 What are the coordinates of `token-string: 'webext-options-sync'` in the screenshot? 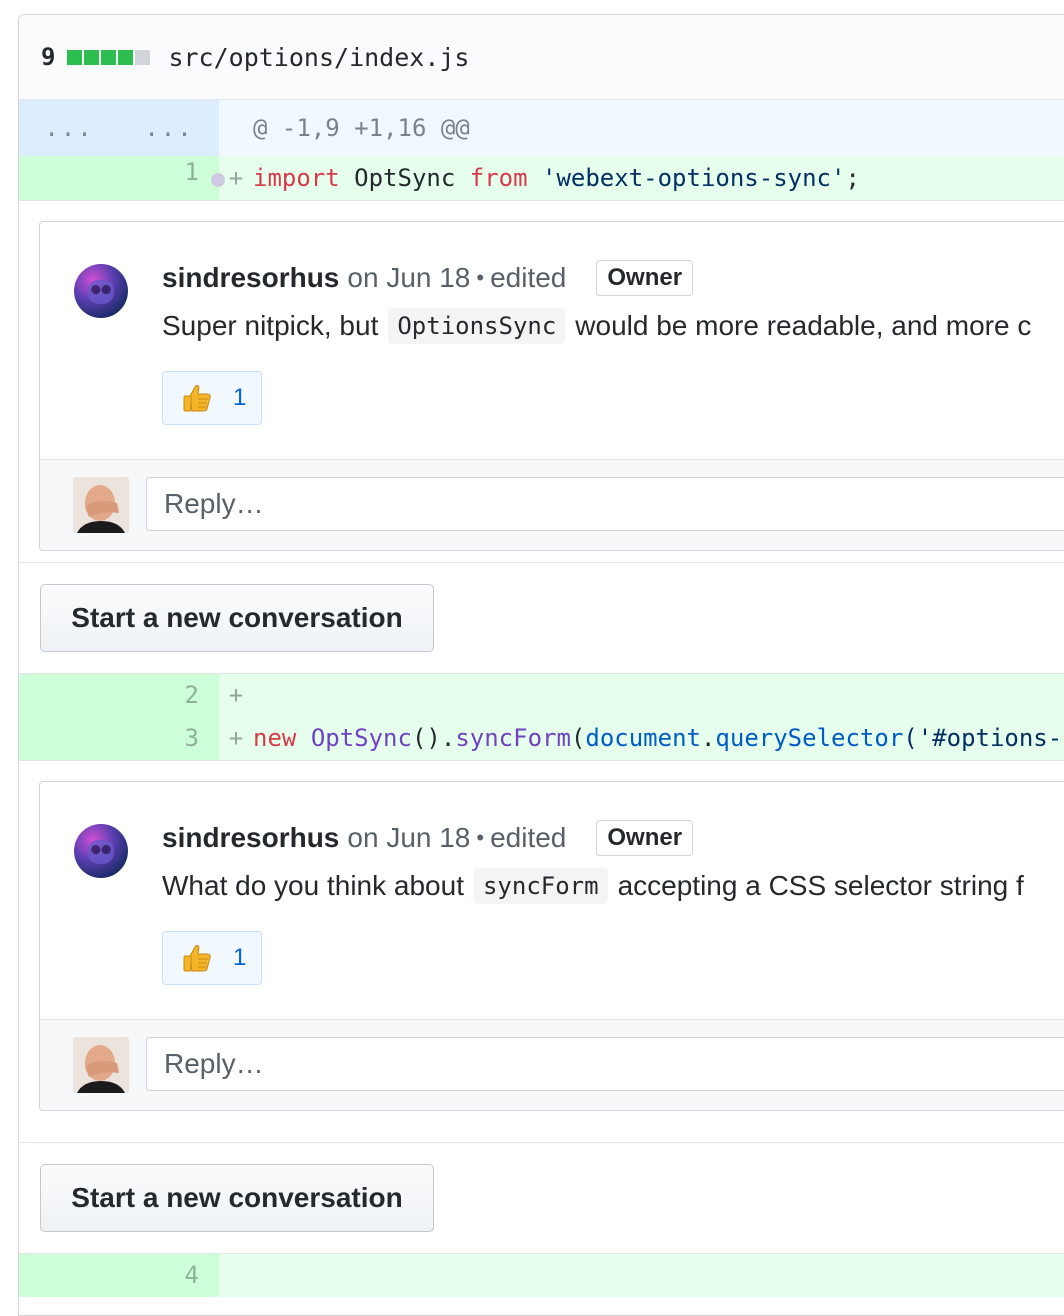 It's located at (694, 178).